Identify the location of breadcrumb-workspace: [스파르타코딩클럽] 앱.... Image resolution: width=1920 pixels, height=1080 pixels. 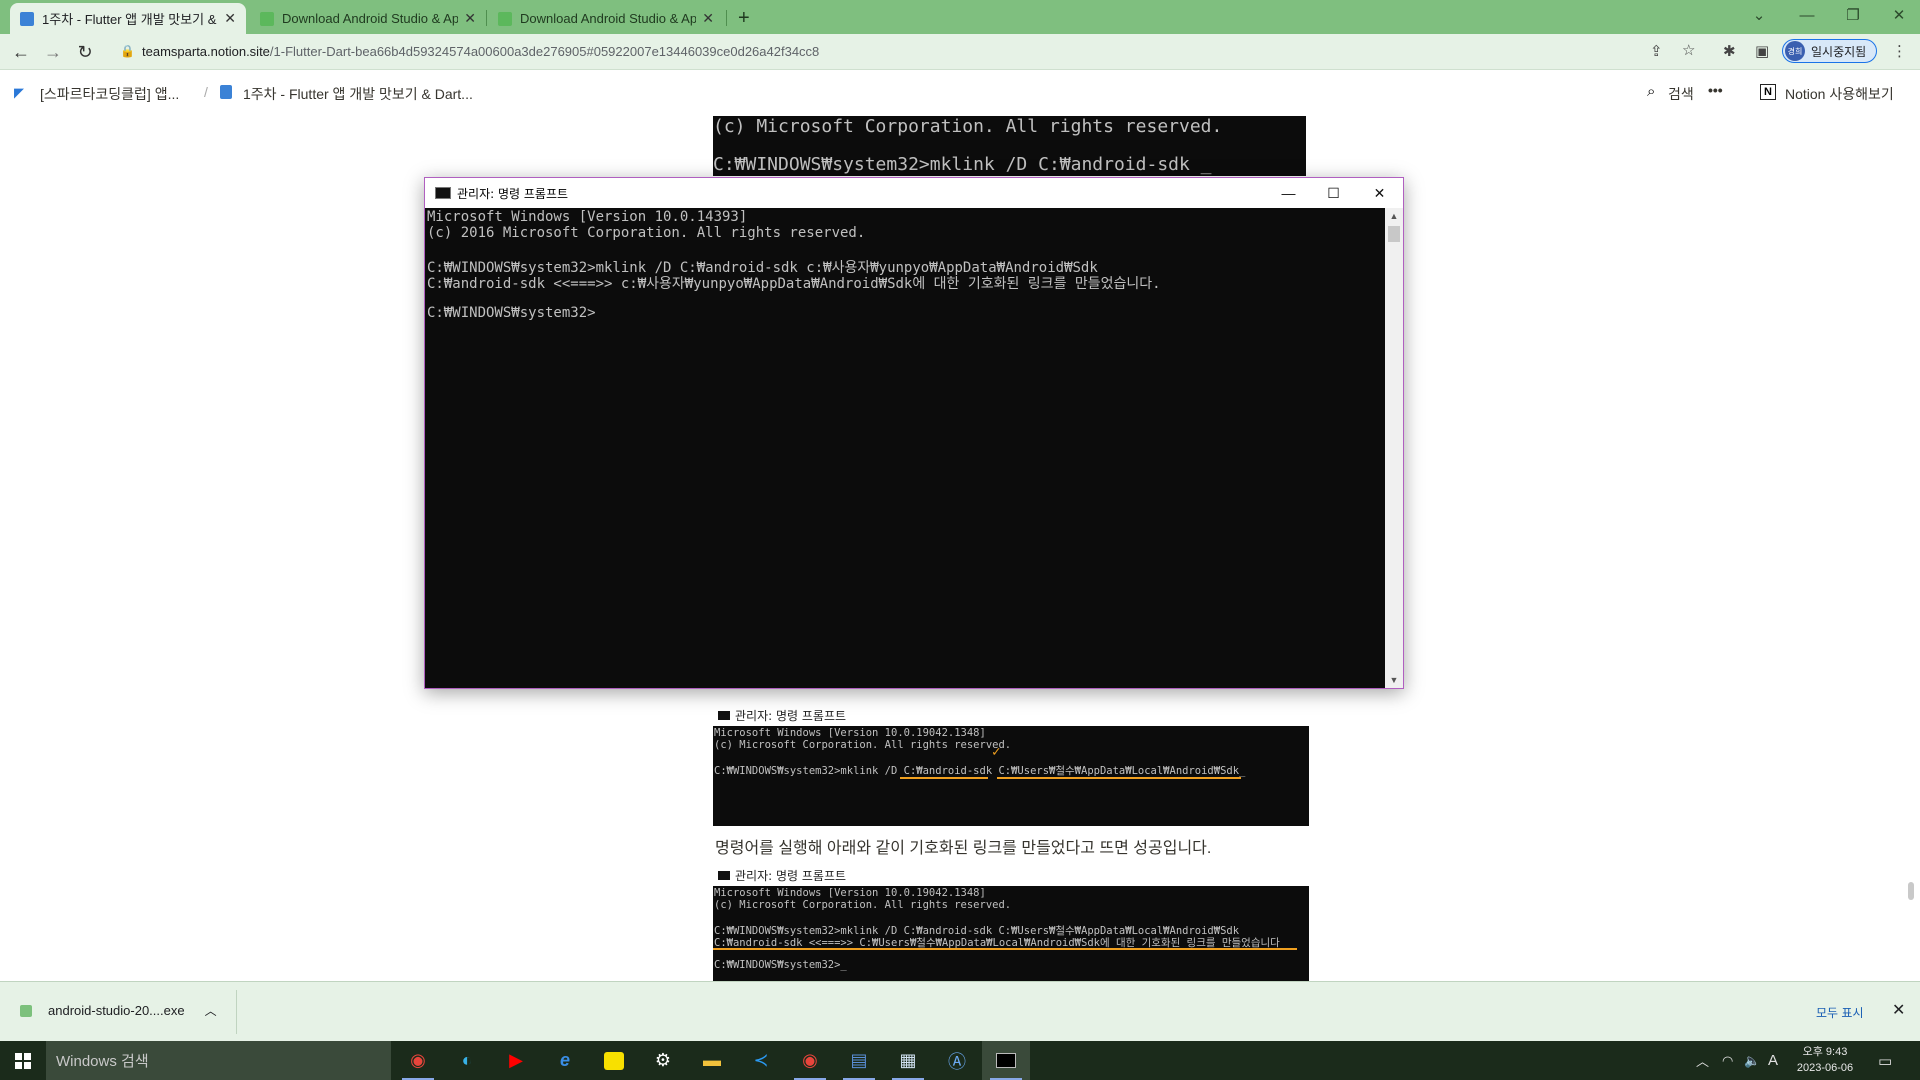
(109, 94).